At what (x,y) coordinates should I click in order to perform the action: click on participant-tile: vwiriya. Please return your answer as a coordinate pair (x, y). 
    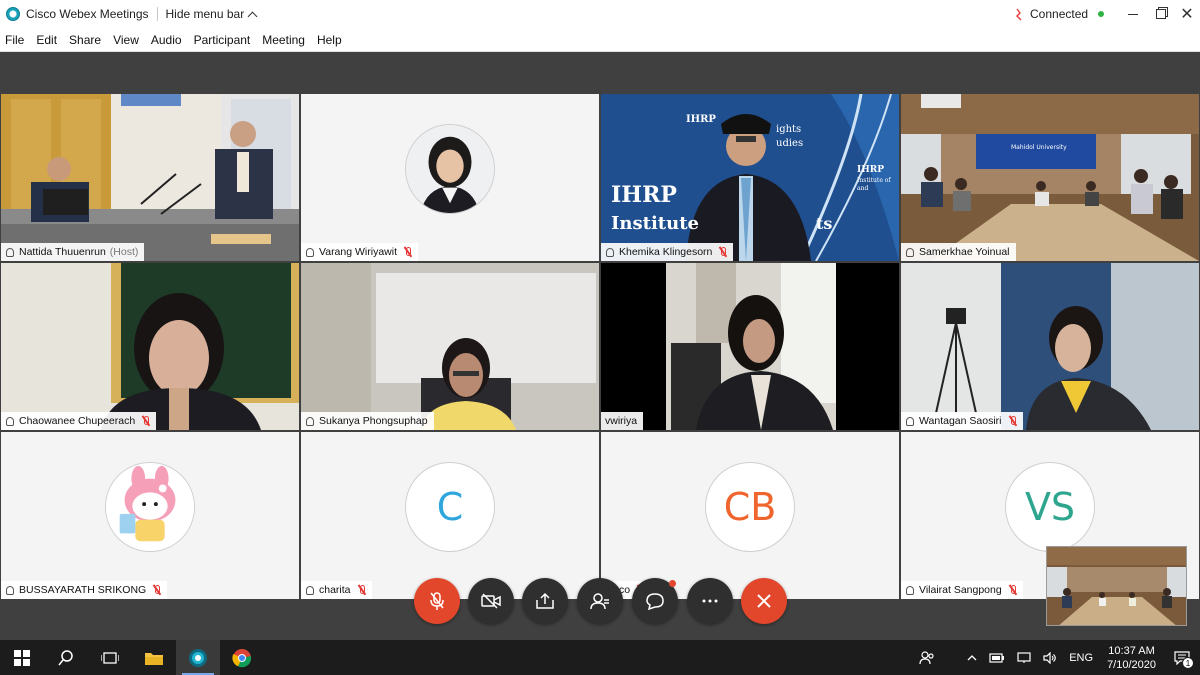
    Looking at the image, I should click on (750, 346).